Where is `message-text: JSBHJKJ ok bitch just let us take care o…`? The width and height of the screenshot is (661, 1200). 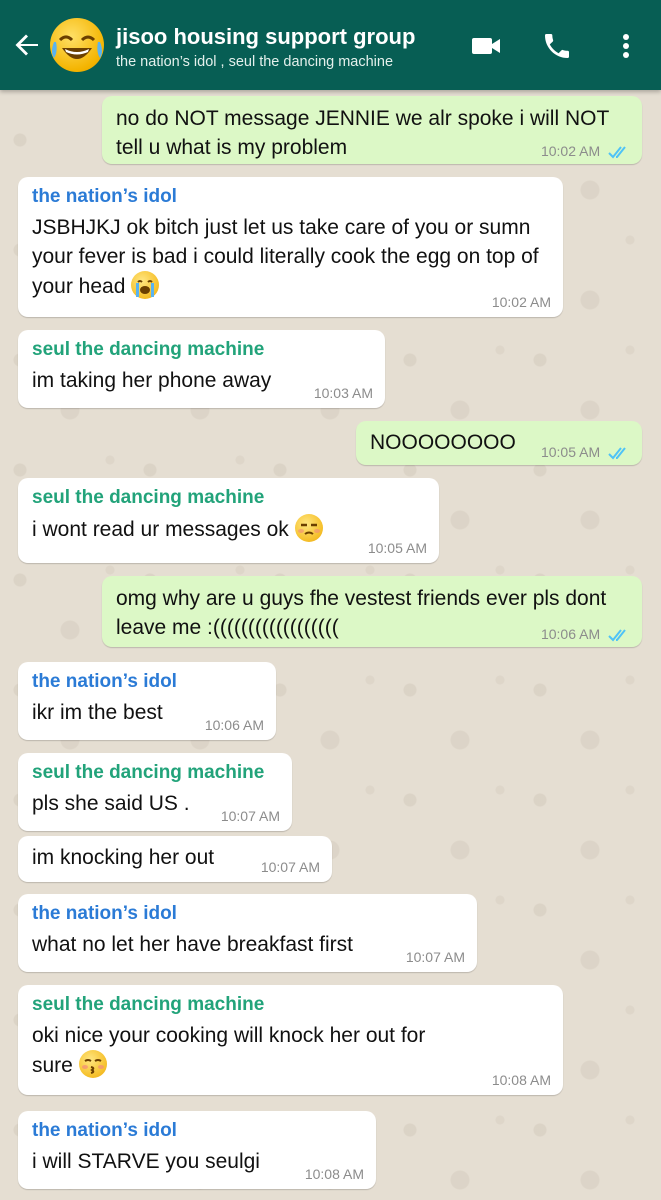
message-text: JSBHJKJ ok bitch just let us take care o… is located at coordinates (285, 257).